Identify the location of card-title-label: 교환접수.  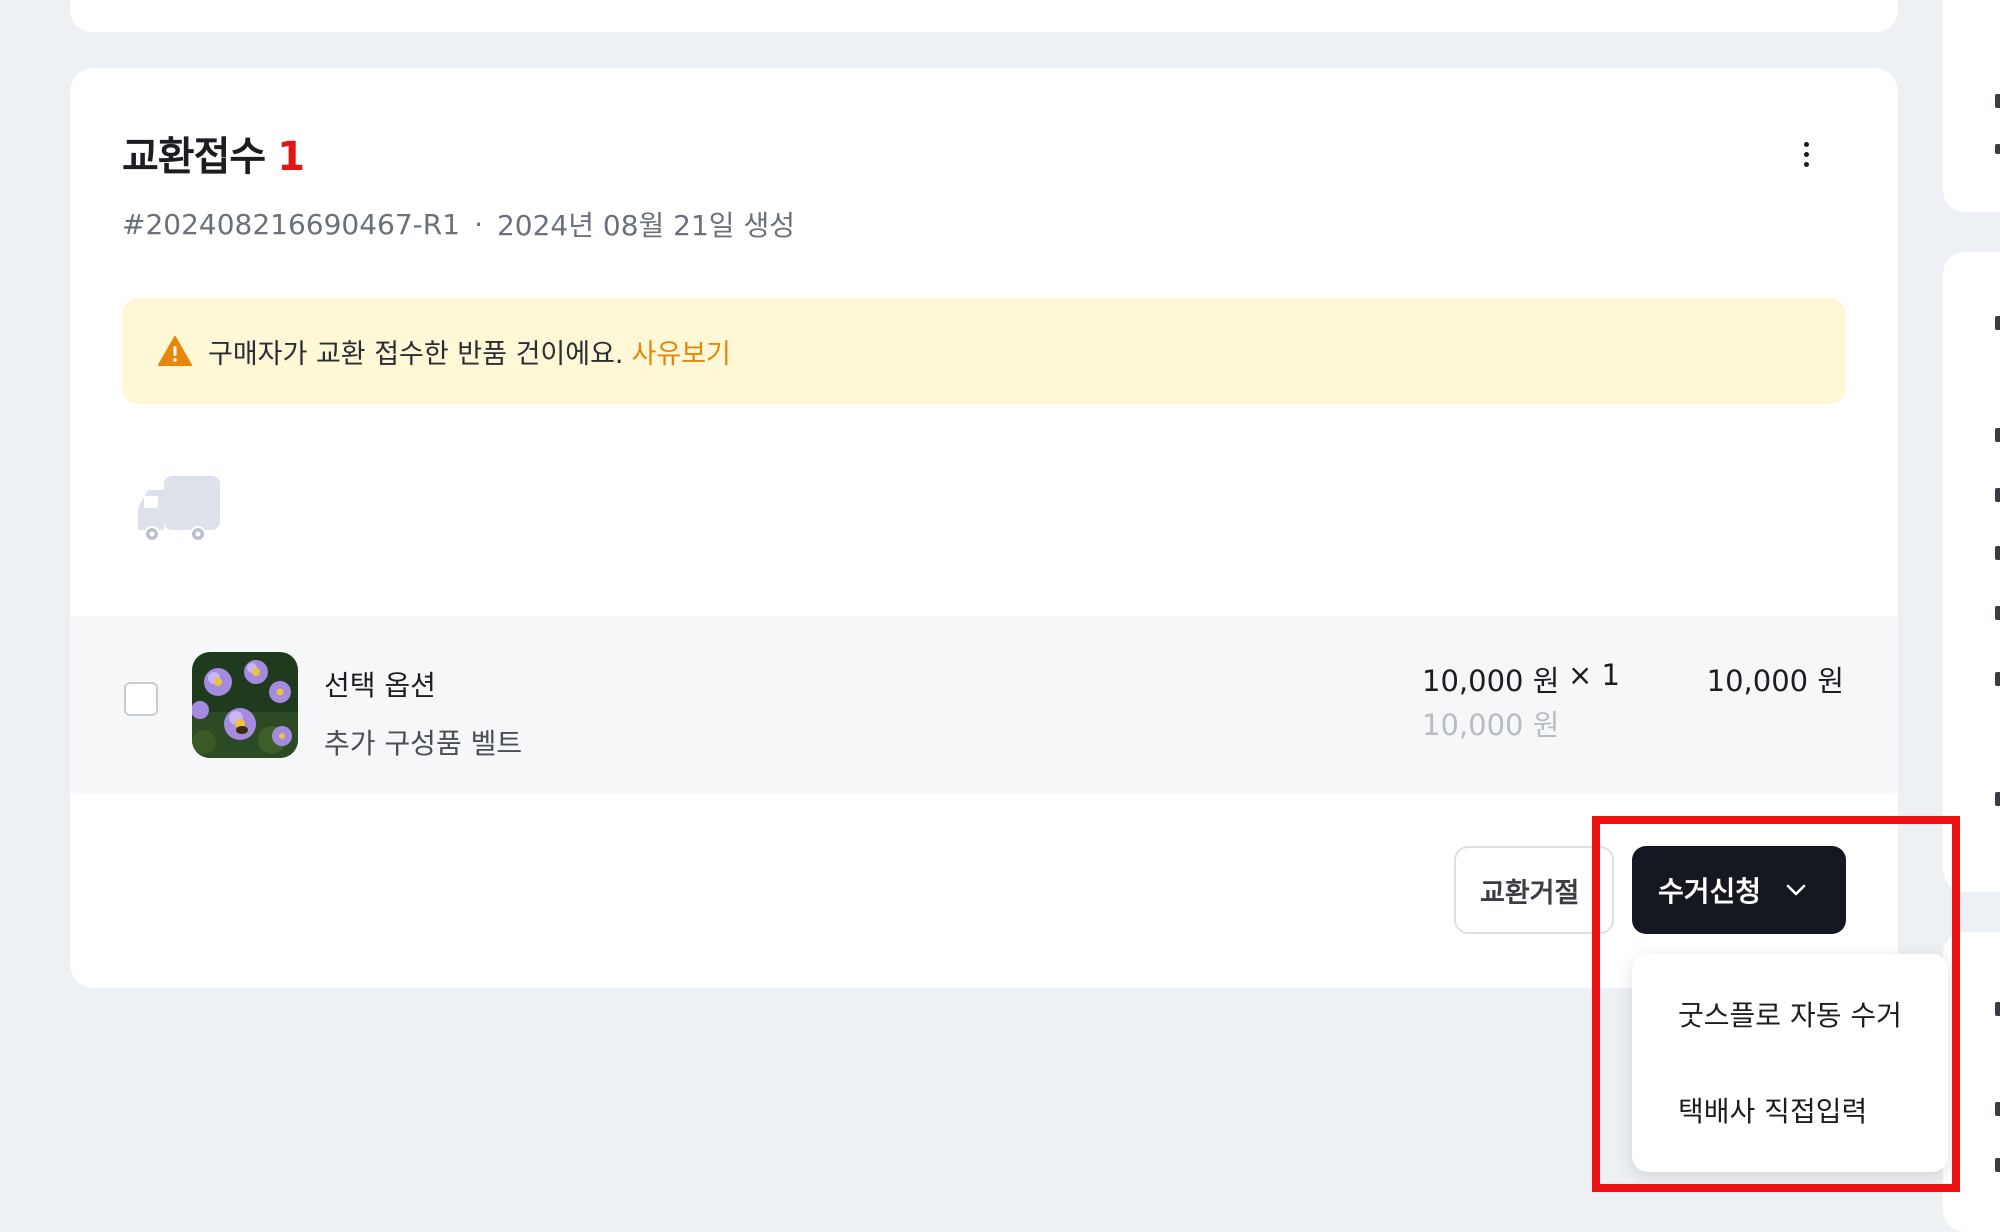
(194, 157).